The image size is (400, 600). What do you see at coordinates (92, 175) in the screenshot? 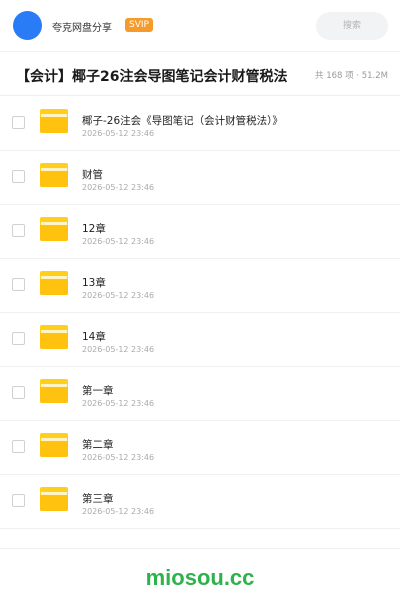
I see `file-name: 财管` at bounding box center [92, 175].